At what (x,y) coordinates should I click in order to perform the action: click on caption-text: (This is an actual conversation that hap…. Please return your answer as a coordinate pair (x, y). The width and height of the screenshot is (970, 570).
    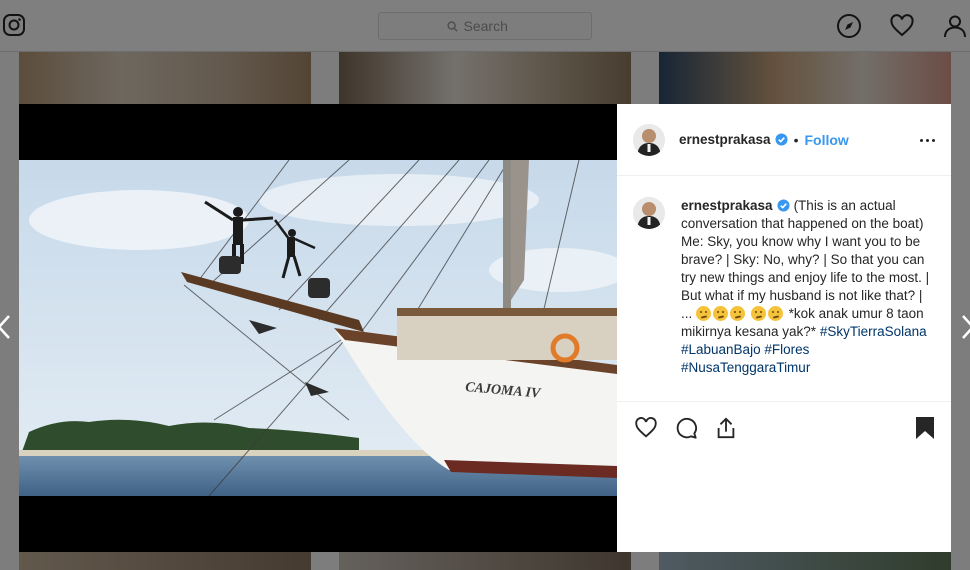
    Looking at the image, I should click on (805, 259).